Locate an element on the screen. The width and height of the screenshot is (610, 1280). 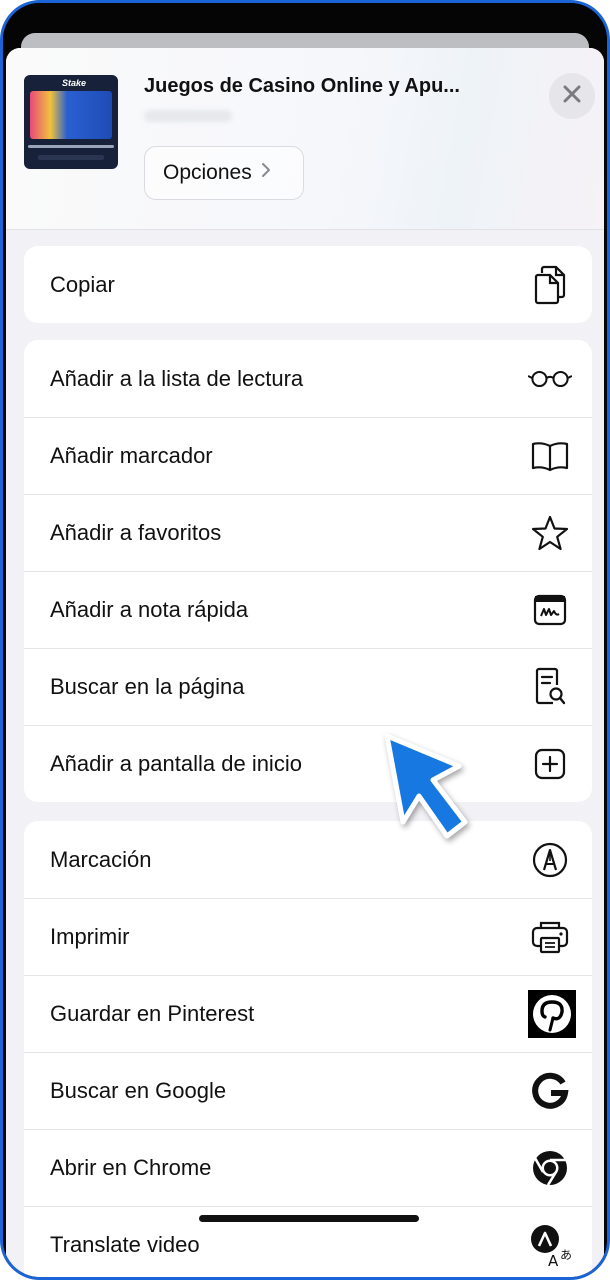
star-icon is located at coordinates (550, 533).